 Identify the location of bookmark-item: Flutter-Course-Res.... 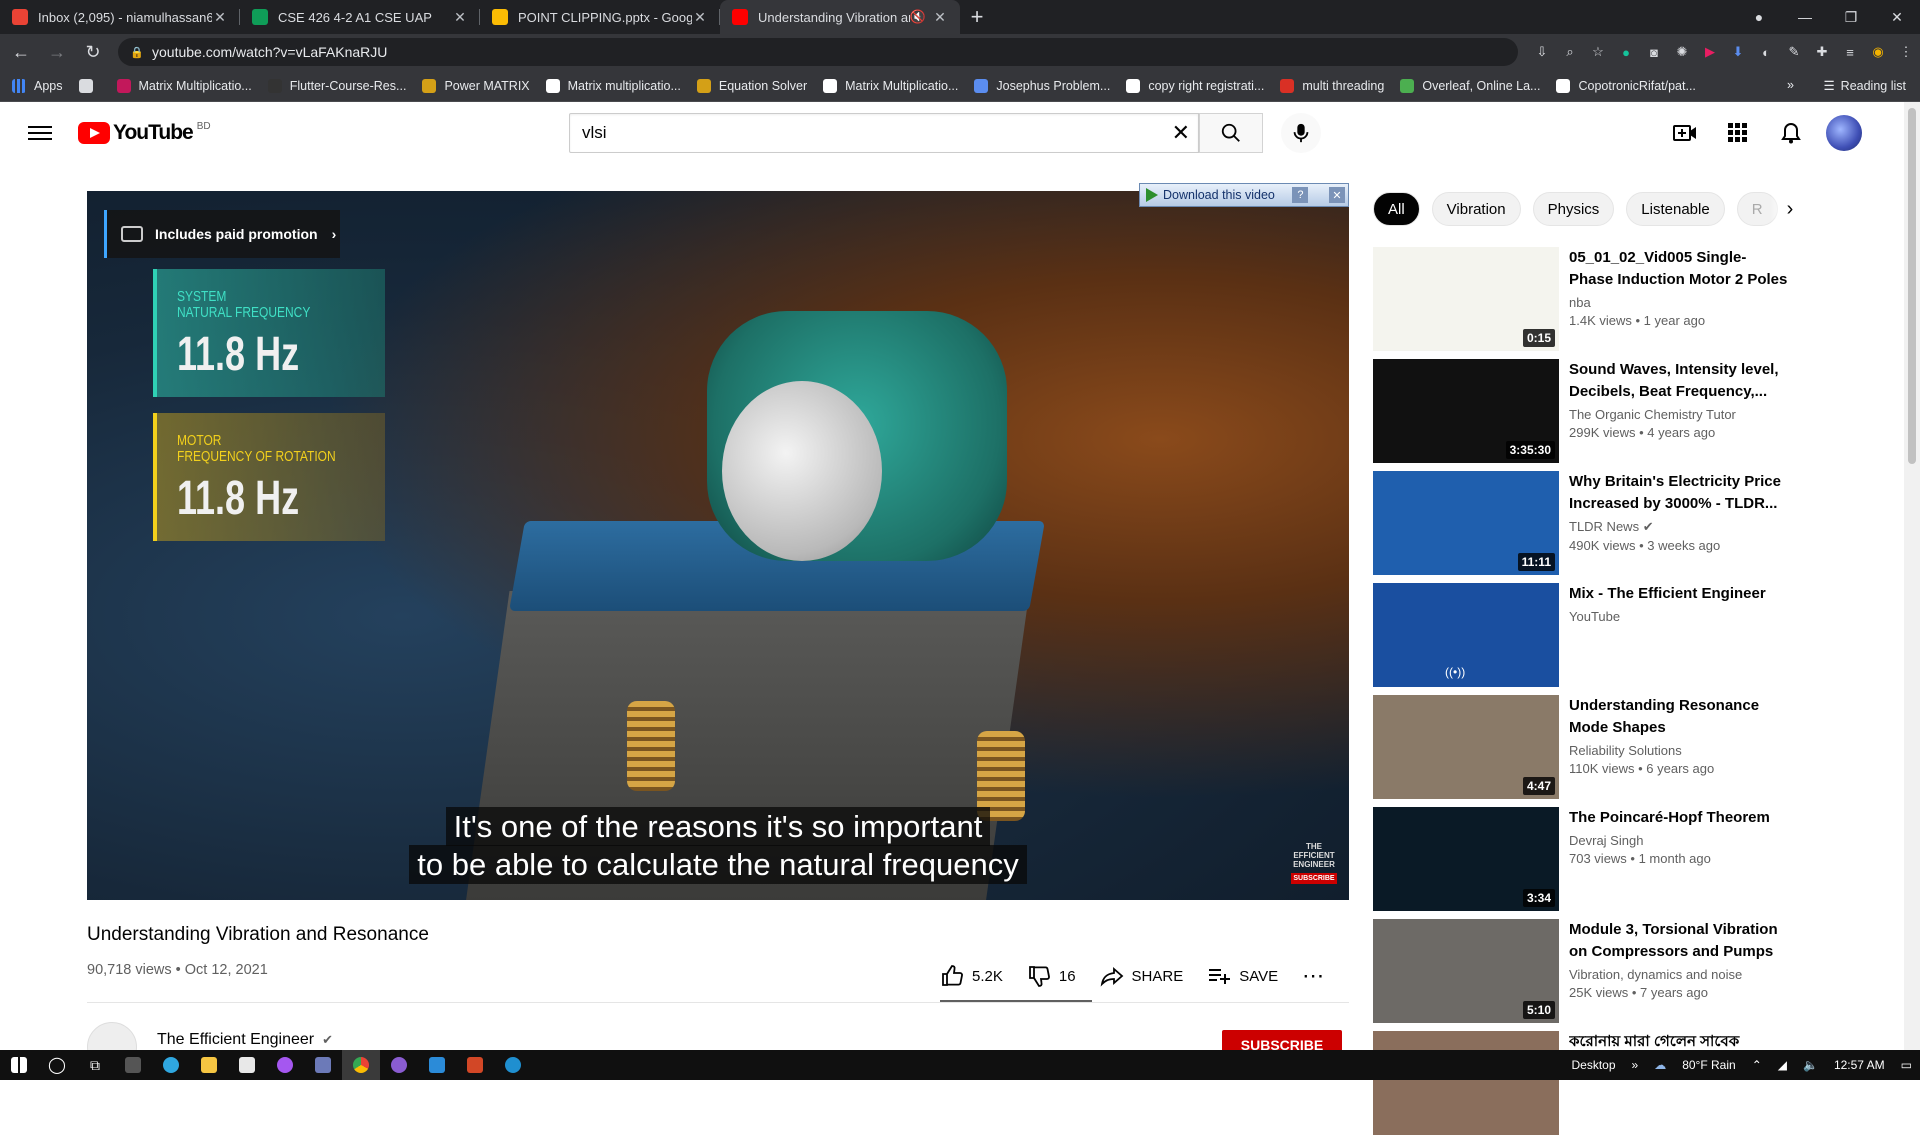
(336, 85).